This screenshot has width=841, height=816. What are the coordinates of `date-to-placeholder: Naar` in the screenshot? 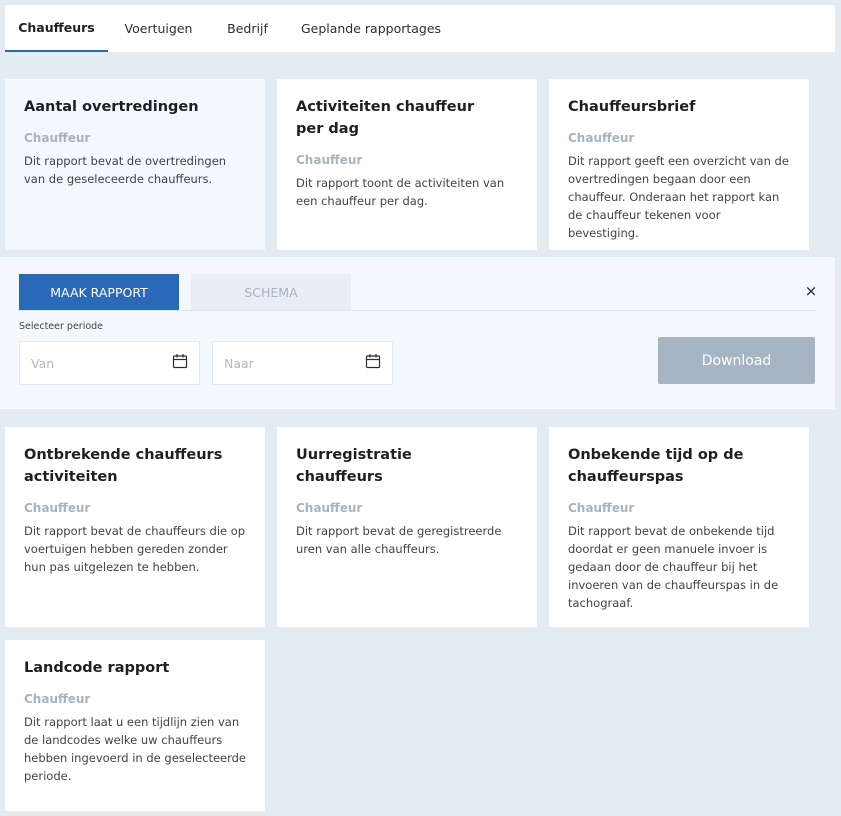 It's located at (239, 363).